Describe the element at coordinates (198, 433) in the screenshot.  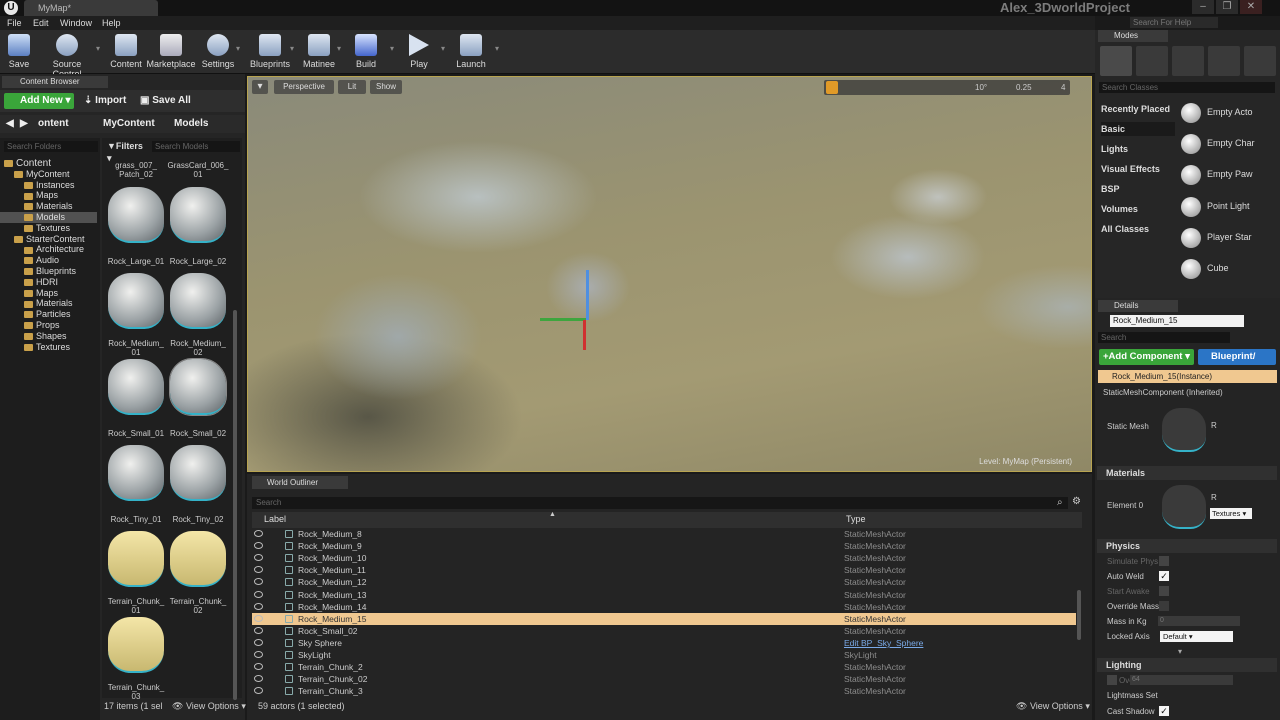
I see `asset-label: Rock_Small_02` at that location.